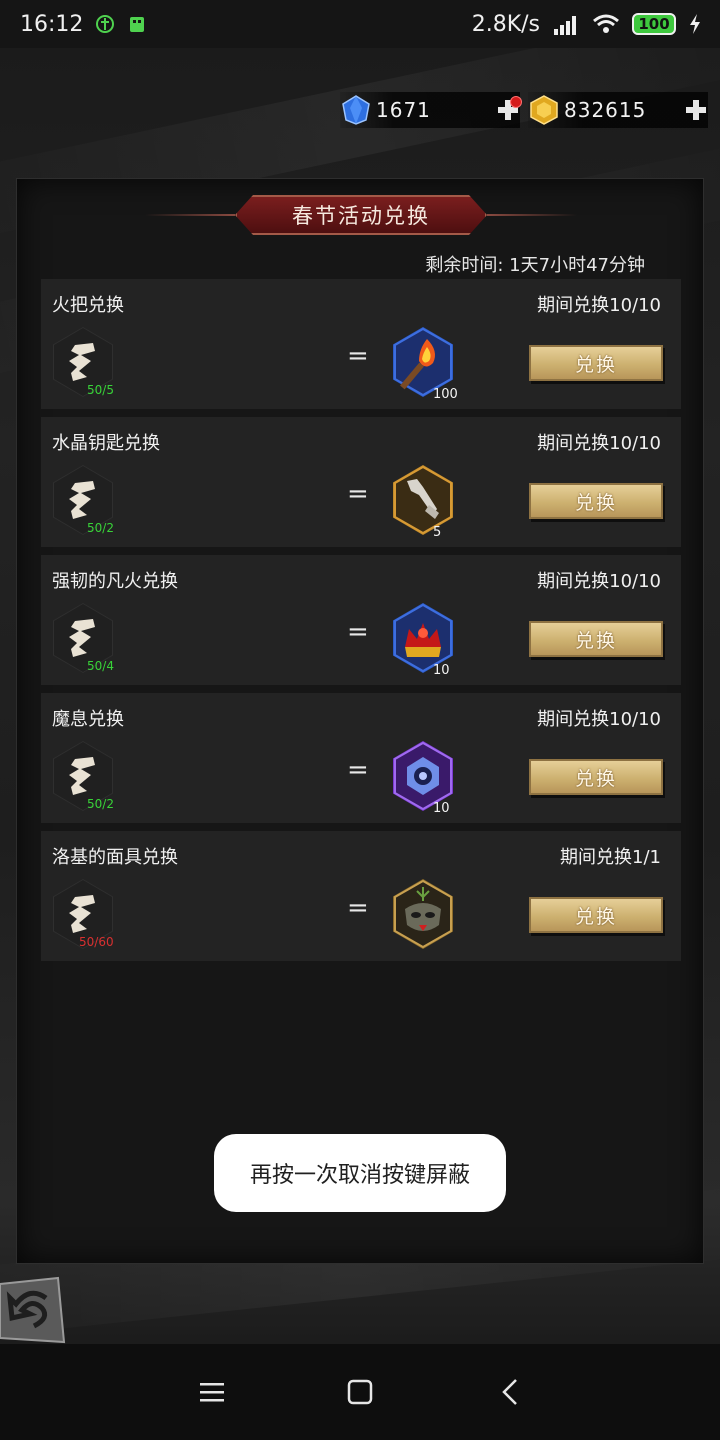 The width and height of the screenshot is (720, 1440). I want to click on gem-currency: 1671, so click(431, 110).